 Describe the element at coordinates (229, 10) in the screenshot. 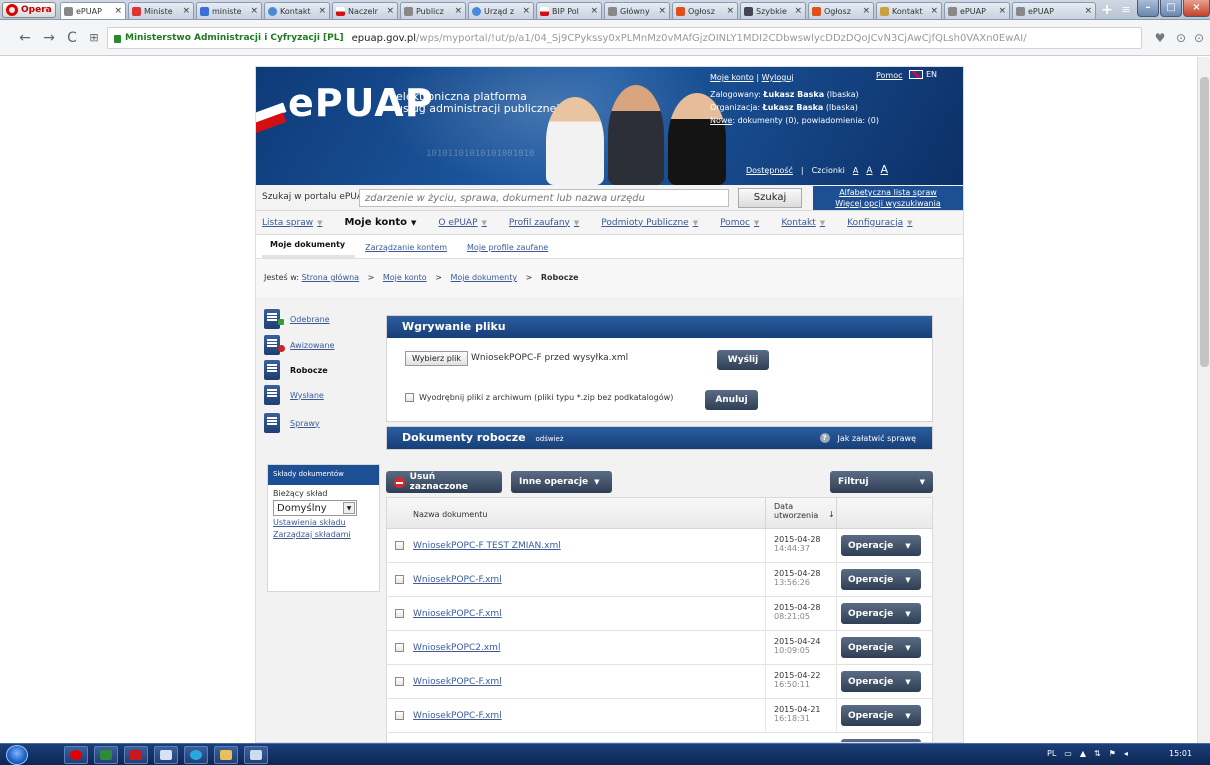

I see `browser-tab: ministe ×` at that location.